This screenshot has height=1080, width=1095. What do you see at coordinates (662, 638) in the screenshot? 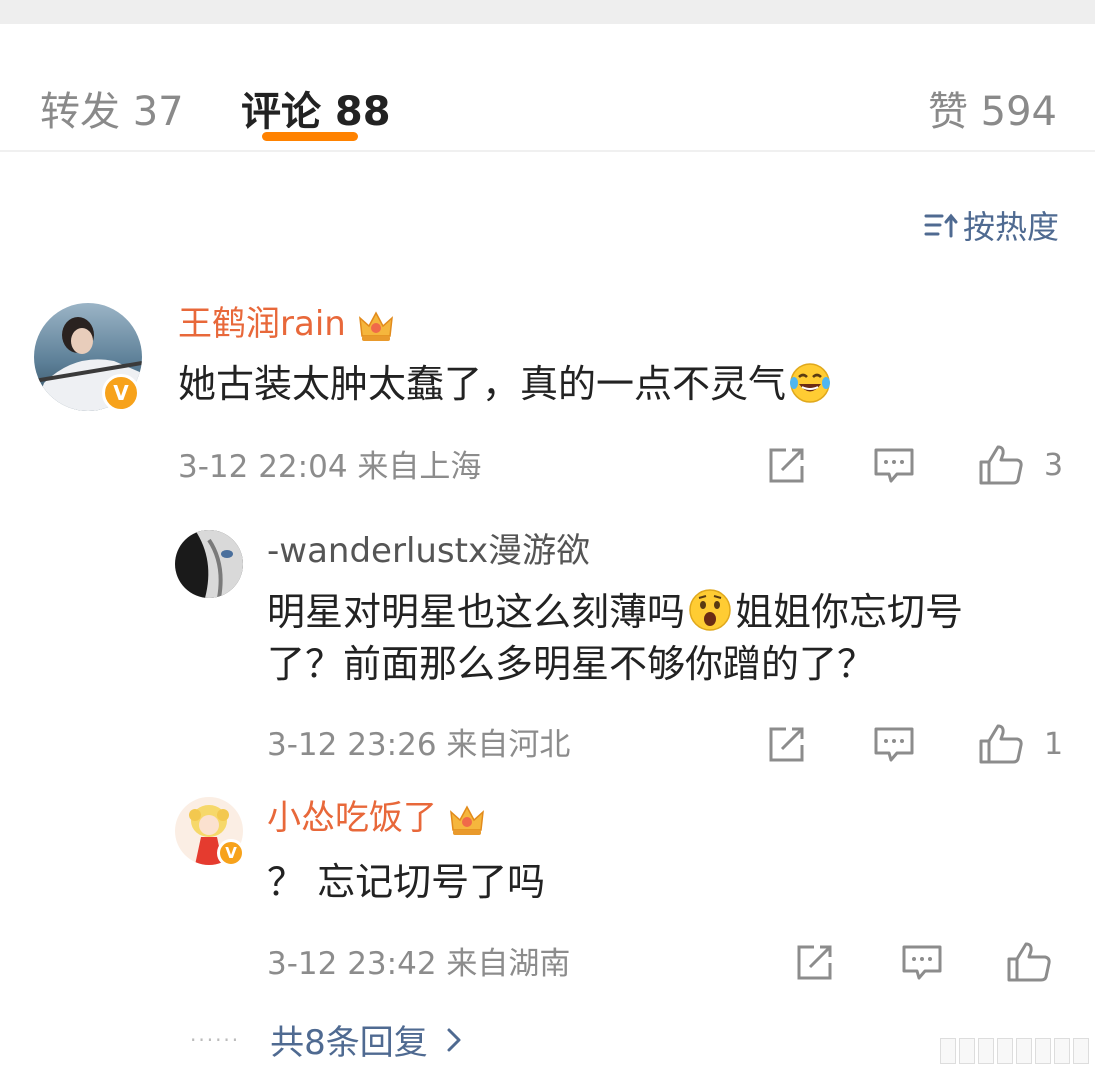
I see `comment-text: 明星对明星也这么刻薄吗 姐姐你忘切号 了？前面那么多明星不够你蹭的了？` at bounding box center [662, 638].